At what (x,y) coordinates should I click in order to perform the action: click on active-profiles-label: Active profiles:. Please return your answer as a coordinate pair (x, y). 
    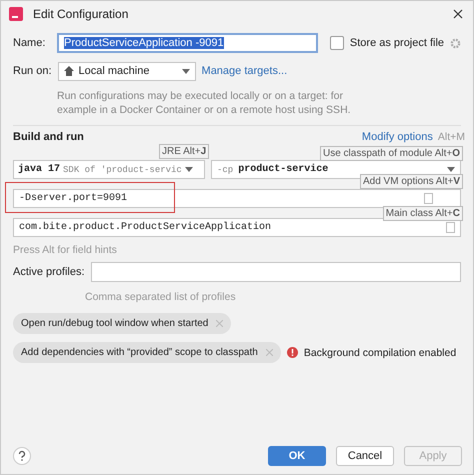
    Looking at the image, I should click on (49, 272).